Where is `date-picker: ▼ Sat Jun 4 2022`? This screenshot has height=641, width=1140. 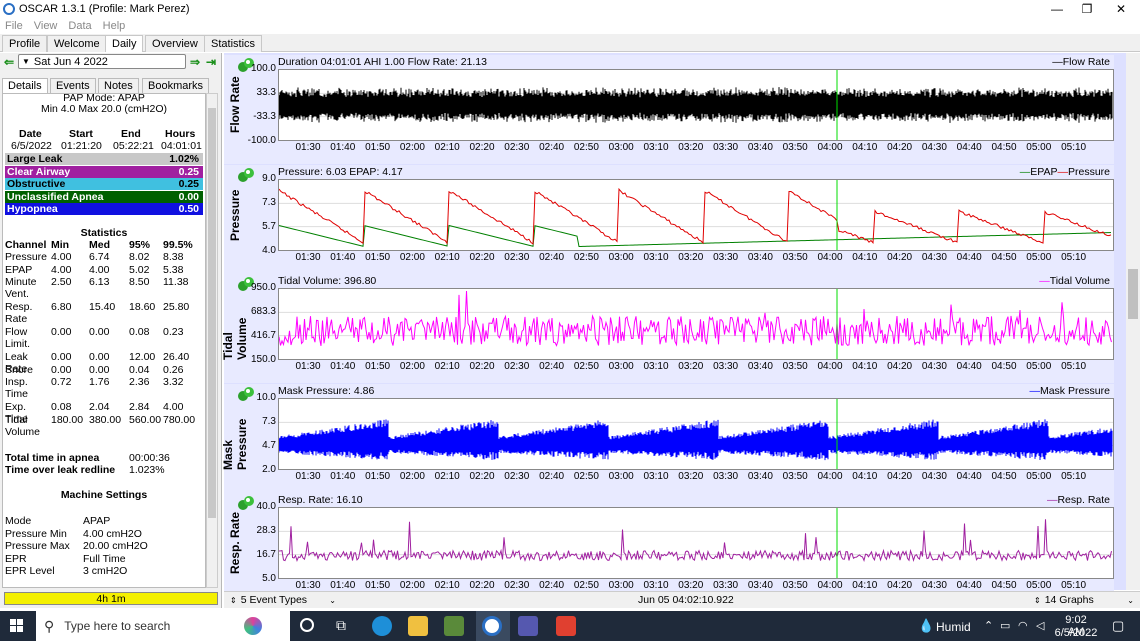 date-picker: ▼ Sat Jun 4 2022 is located at coordinates (102, 61).